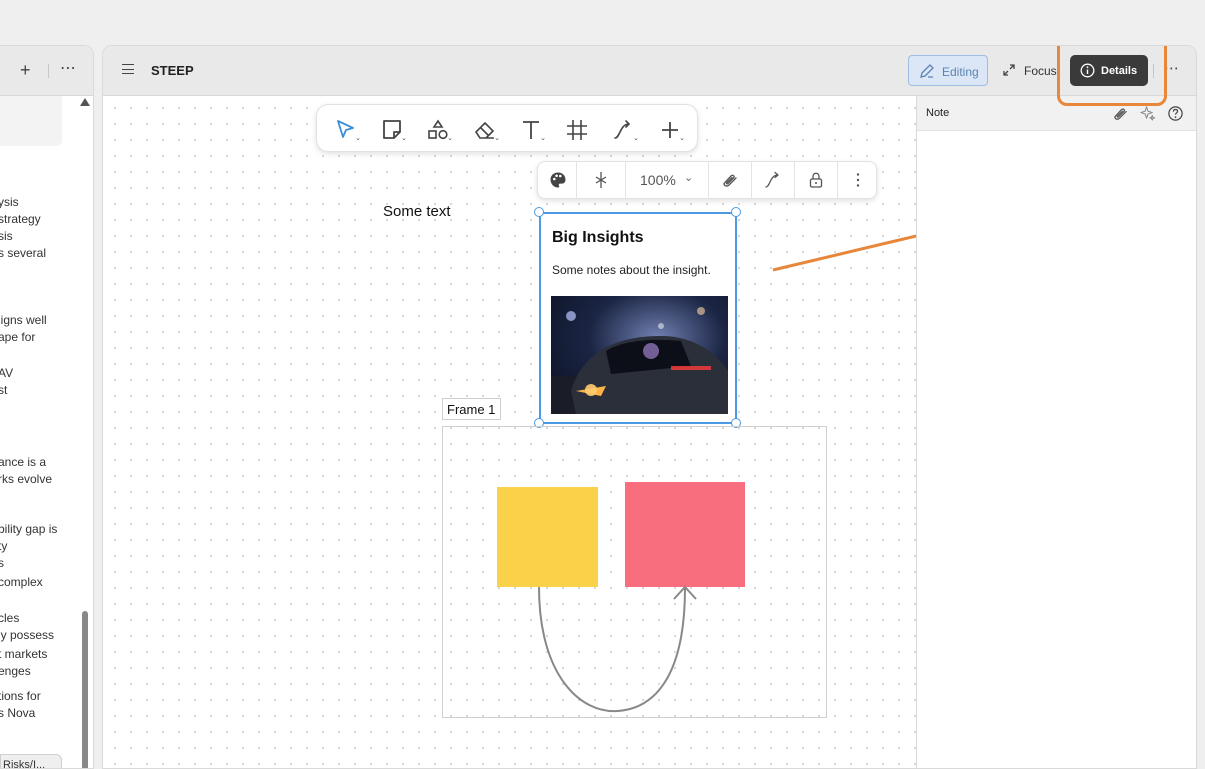 This screenshot has height=769, width=1205. Describe the element at coordinates (31, 121) in the screenshot. I see `selected-list-item` at that location.